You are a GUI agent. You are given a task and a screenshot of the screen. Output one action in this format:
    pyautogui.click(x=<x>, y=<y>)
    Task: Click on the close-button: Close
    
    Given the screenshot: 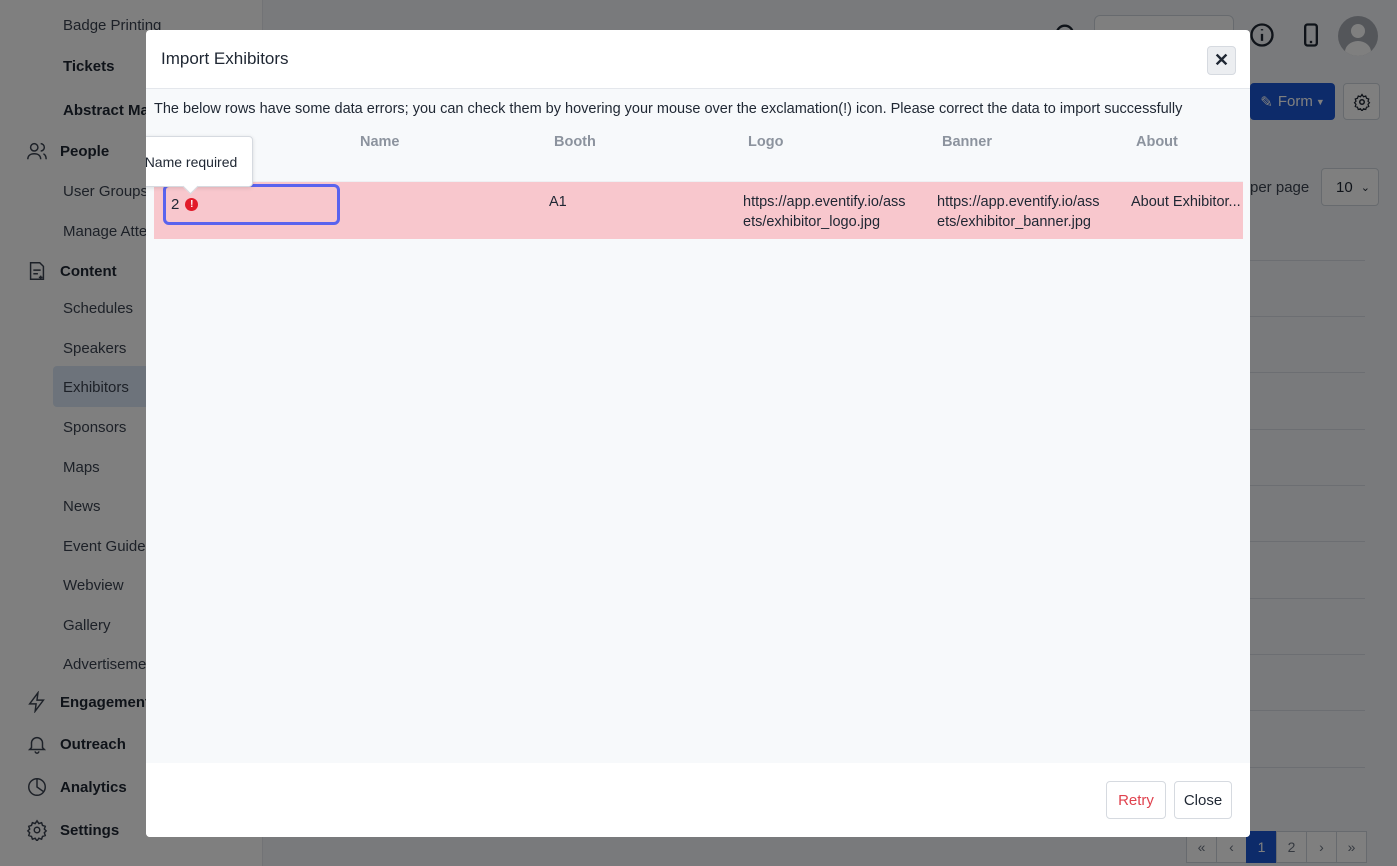 What is the action you would take?
    pyautogui.click(x=1203, y=800)
    